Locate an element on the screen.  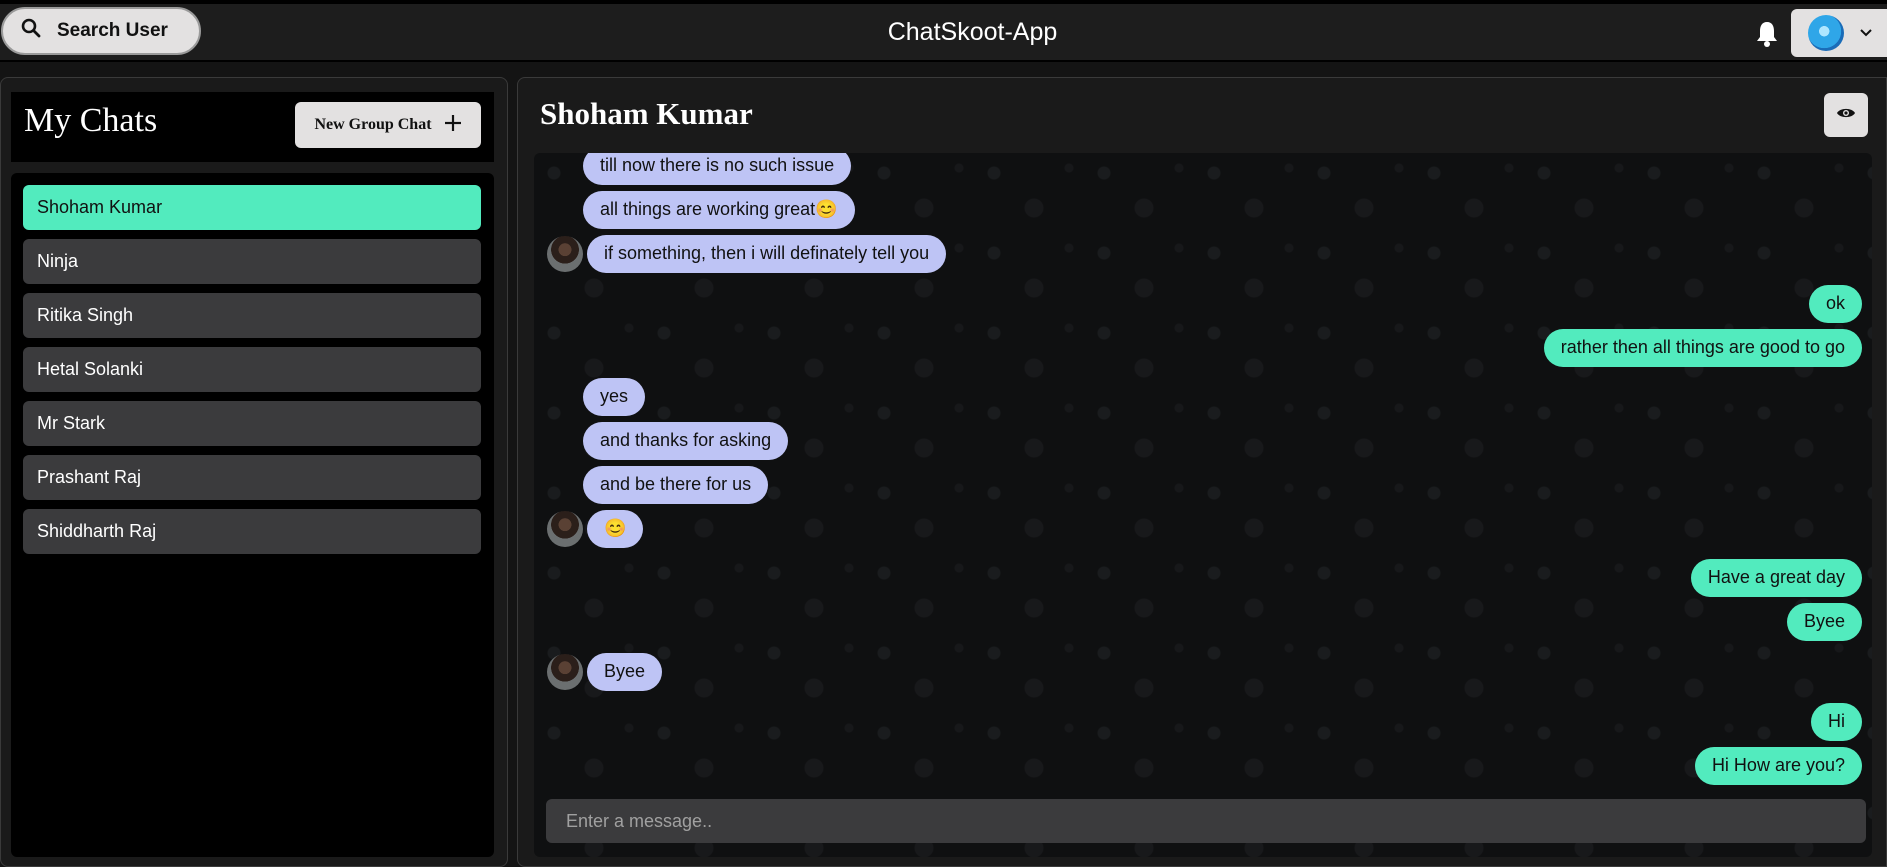
app-title: ChatSkoot-App is located at coordinates (972, 32).